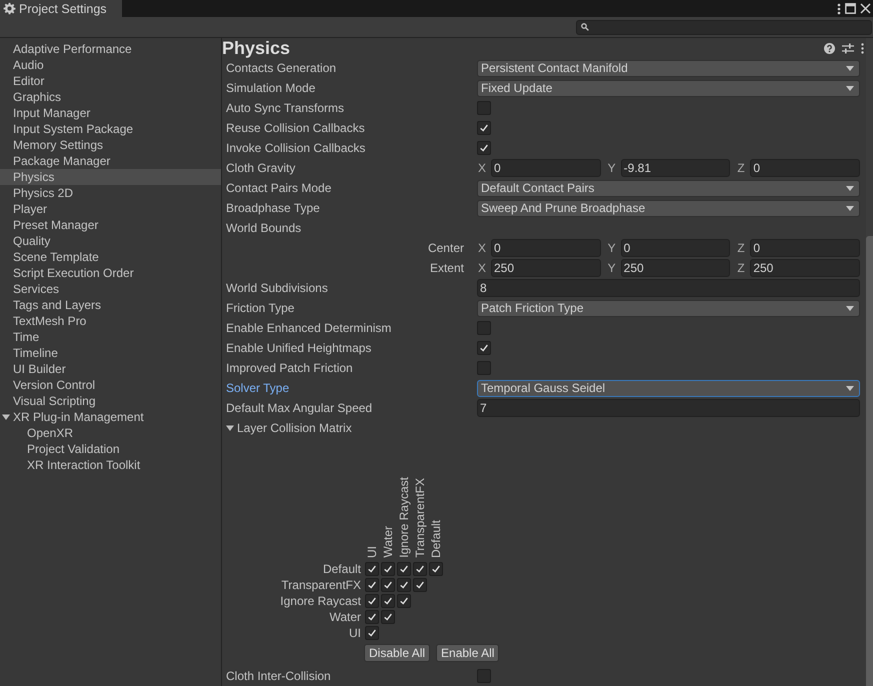 The width and height of the screenshot is (873, 686). What do you see at coordinates (257, 48) in the screenshot?
I see `page-title: Physics` at bounding box center [257, 48].